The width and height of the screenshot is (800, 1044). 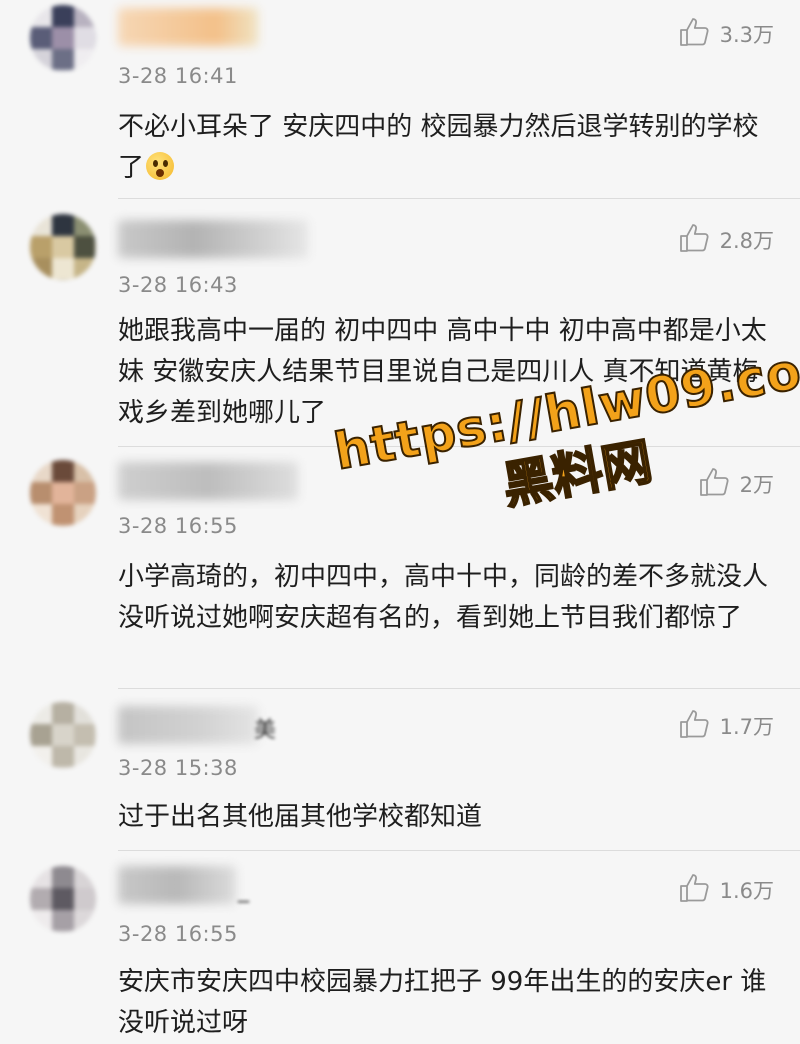 I want to click on like-button: 2.8万, so click(x=726, y=240).